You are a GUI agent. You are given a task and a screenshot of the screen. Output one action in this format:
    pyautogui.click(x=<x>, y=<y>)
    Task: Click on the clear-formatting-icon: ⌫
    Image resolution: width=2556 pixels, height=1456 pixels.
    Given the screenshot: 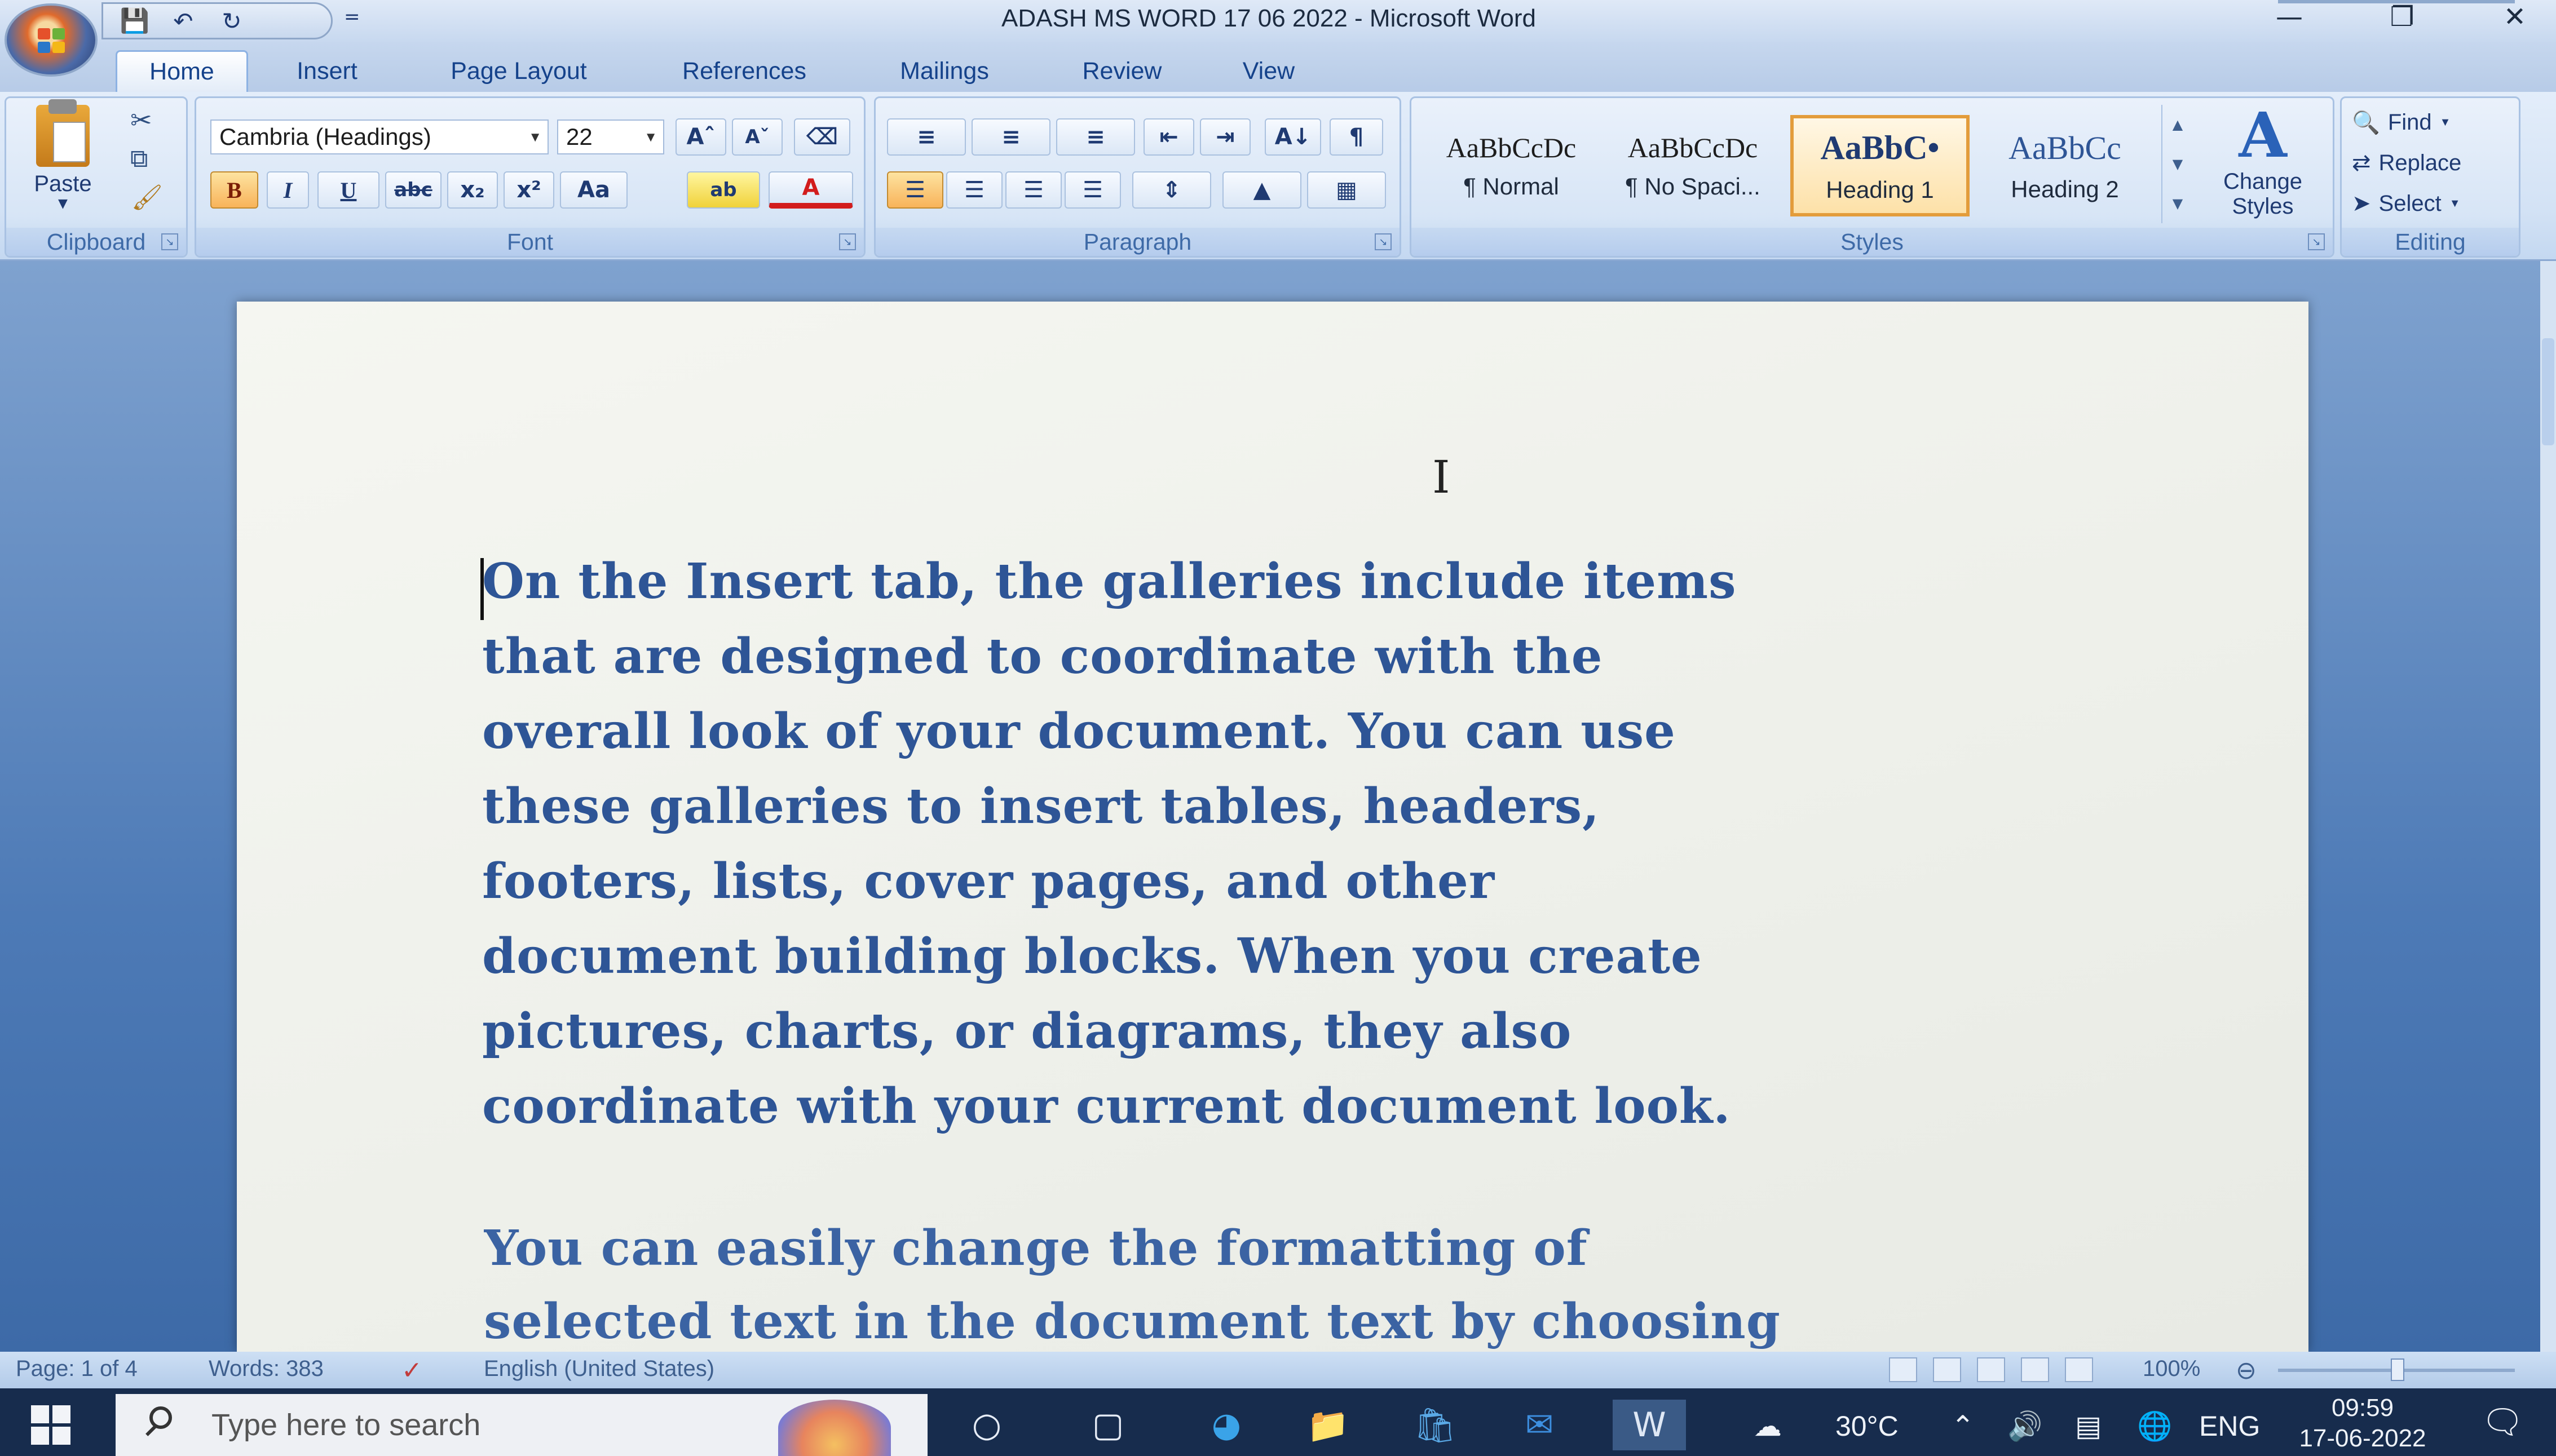 What is the action you would take?
    pyautogui.click(x=822, y=137)
    